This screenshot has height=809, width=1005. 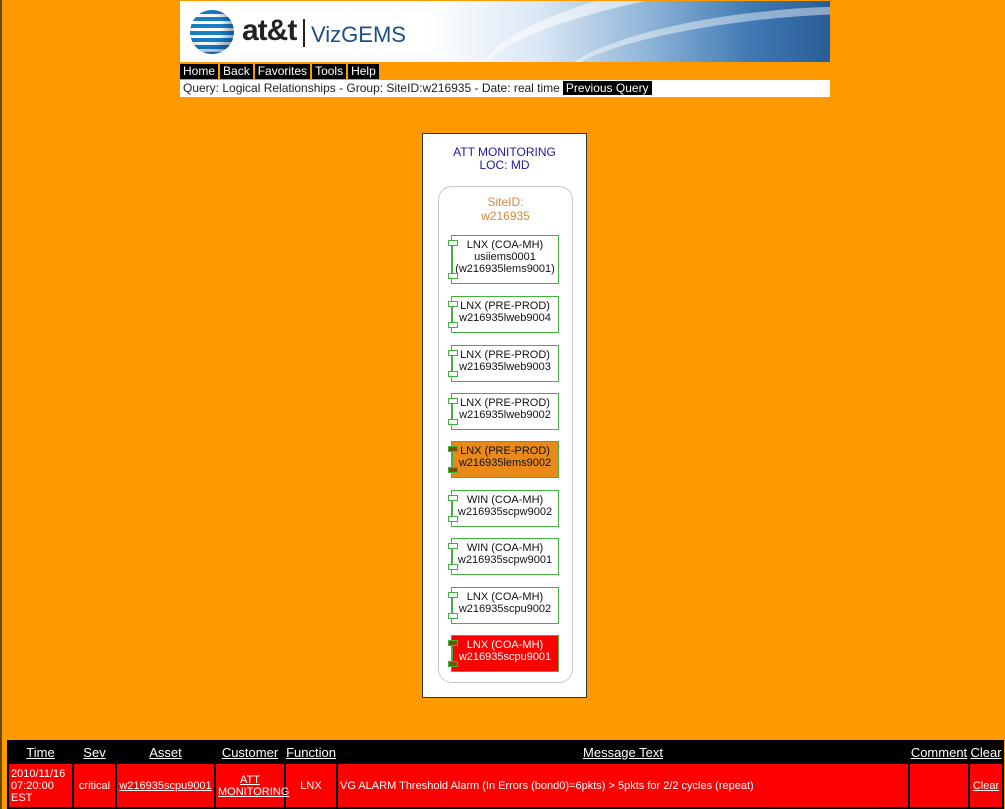 What do you see at coordinates (505, 216) in the screenshot?
I see `site-id: w216935` at bounding box center [505, 216].